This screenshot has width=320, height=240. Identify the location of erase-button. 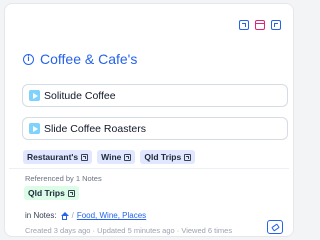
(275, 227).